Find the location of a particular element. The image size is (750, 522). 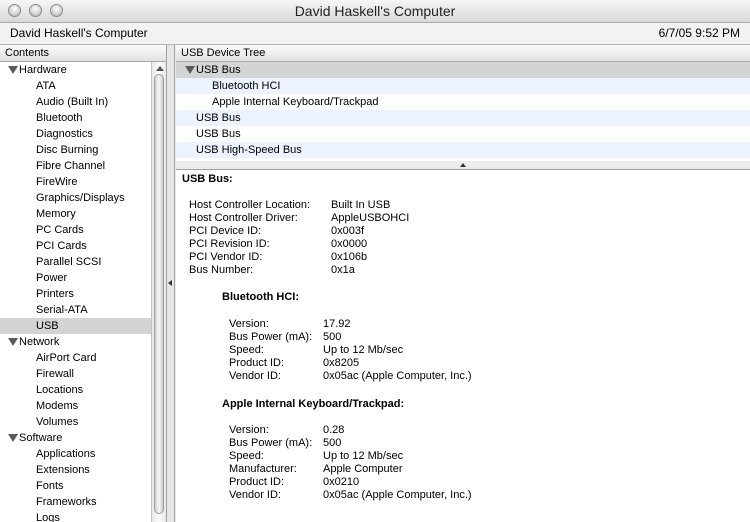

property-value: 0x1a is located at coordinates (343, 270).